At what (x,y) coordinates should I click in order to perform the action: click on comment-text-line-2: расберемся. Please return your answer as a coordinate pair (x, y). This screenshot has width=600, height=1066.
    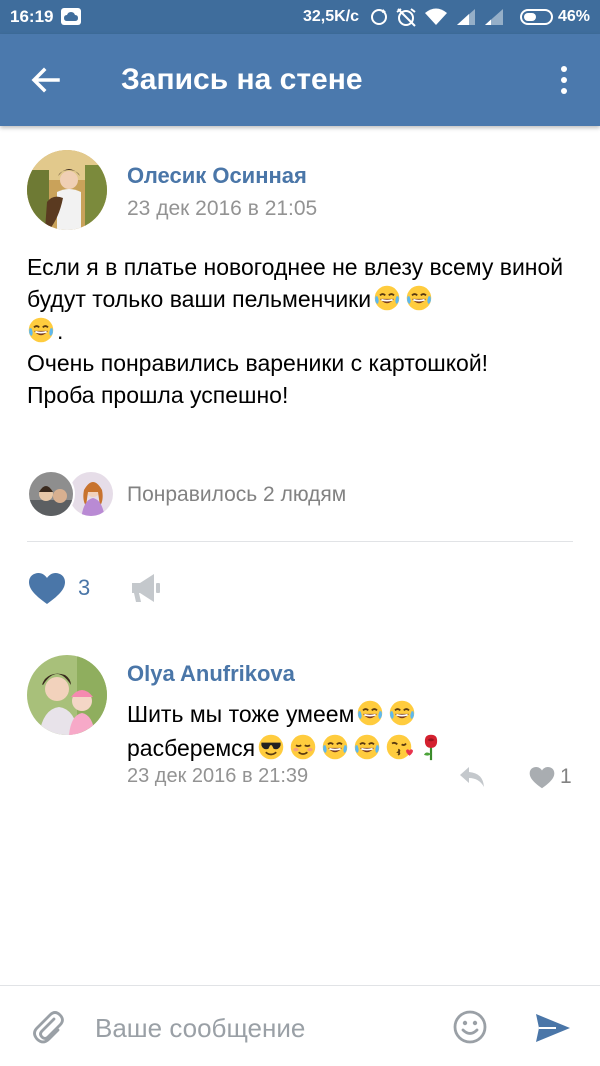
    Looking at the image, I should click on (191, 748).